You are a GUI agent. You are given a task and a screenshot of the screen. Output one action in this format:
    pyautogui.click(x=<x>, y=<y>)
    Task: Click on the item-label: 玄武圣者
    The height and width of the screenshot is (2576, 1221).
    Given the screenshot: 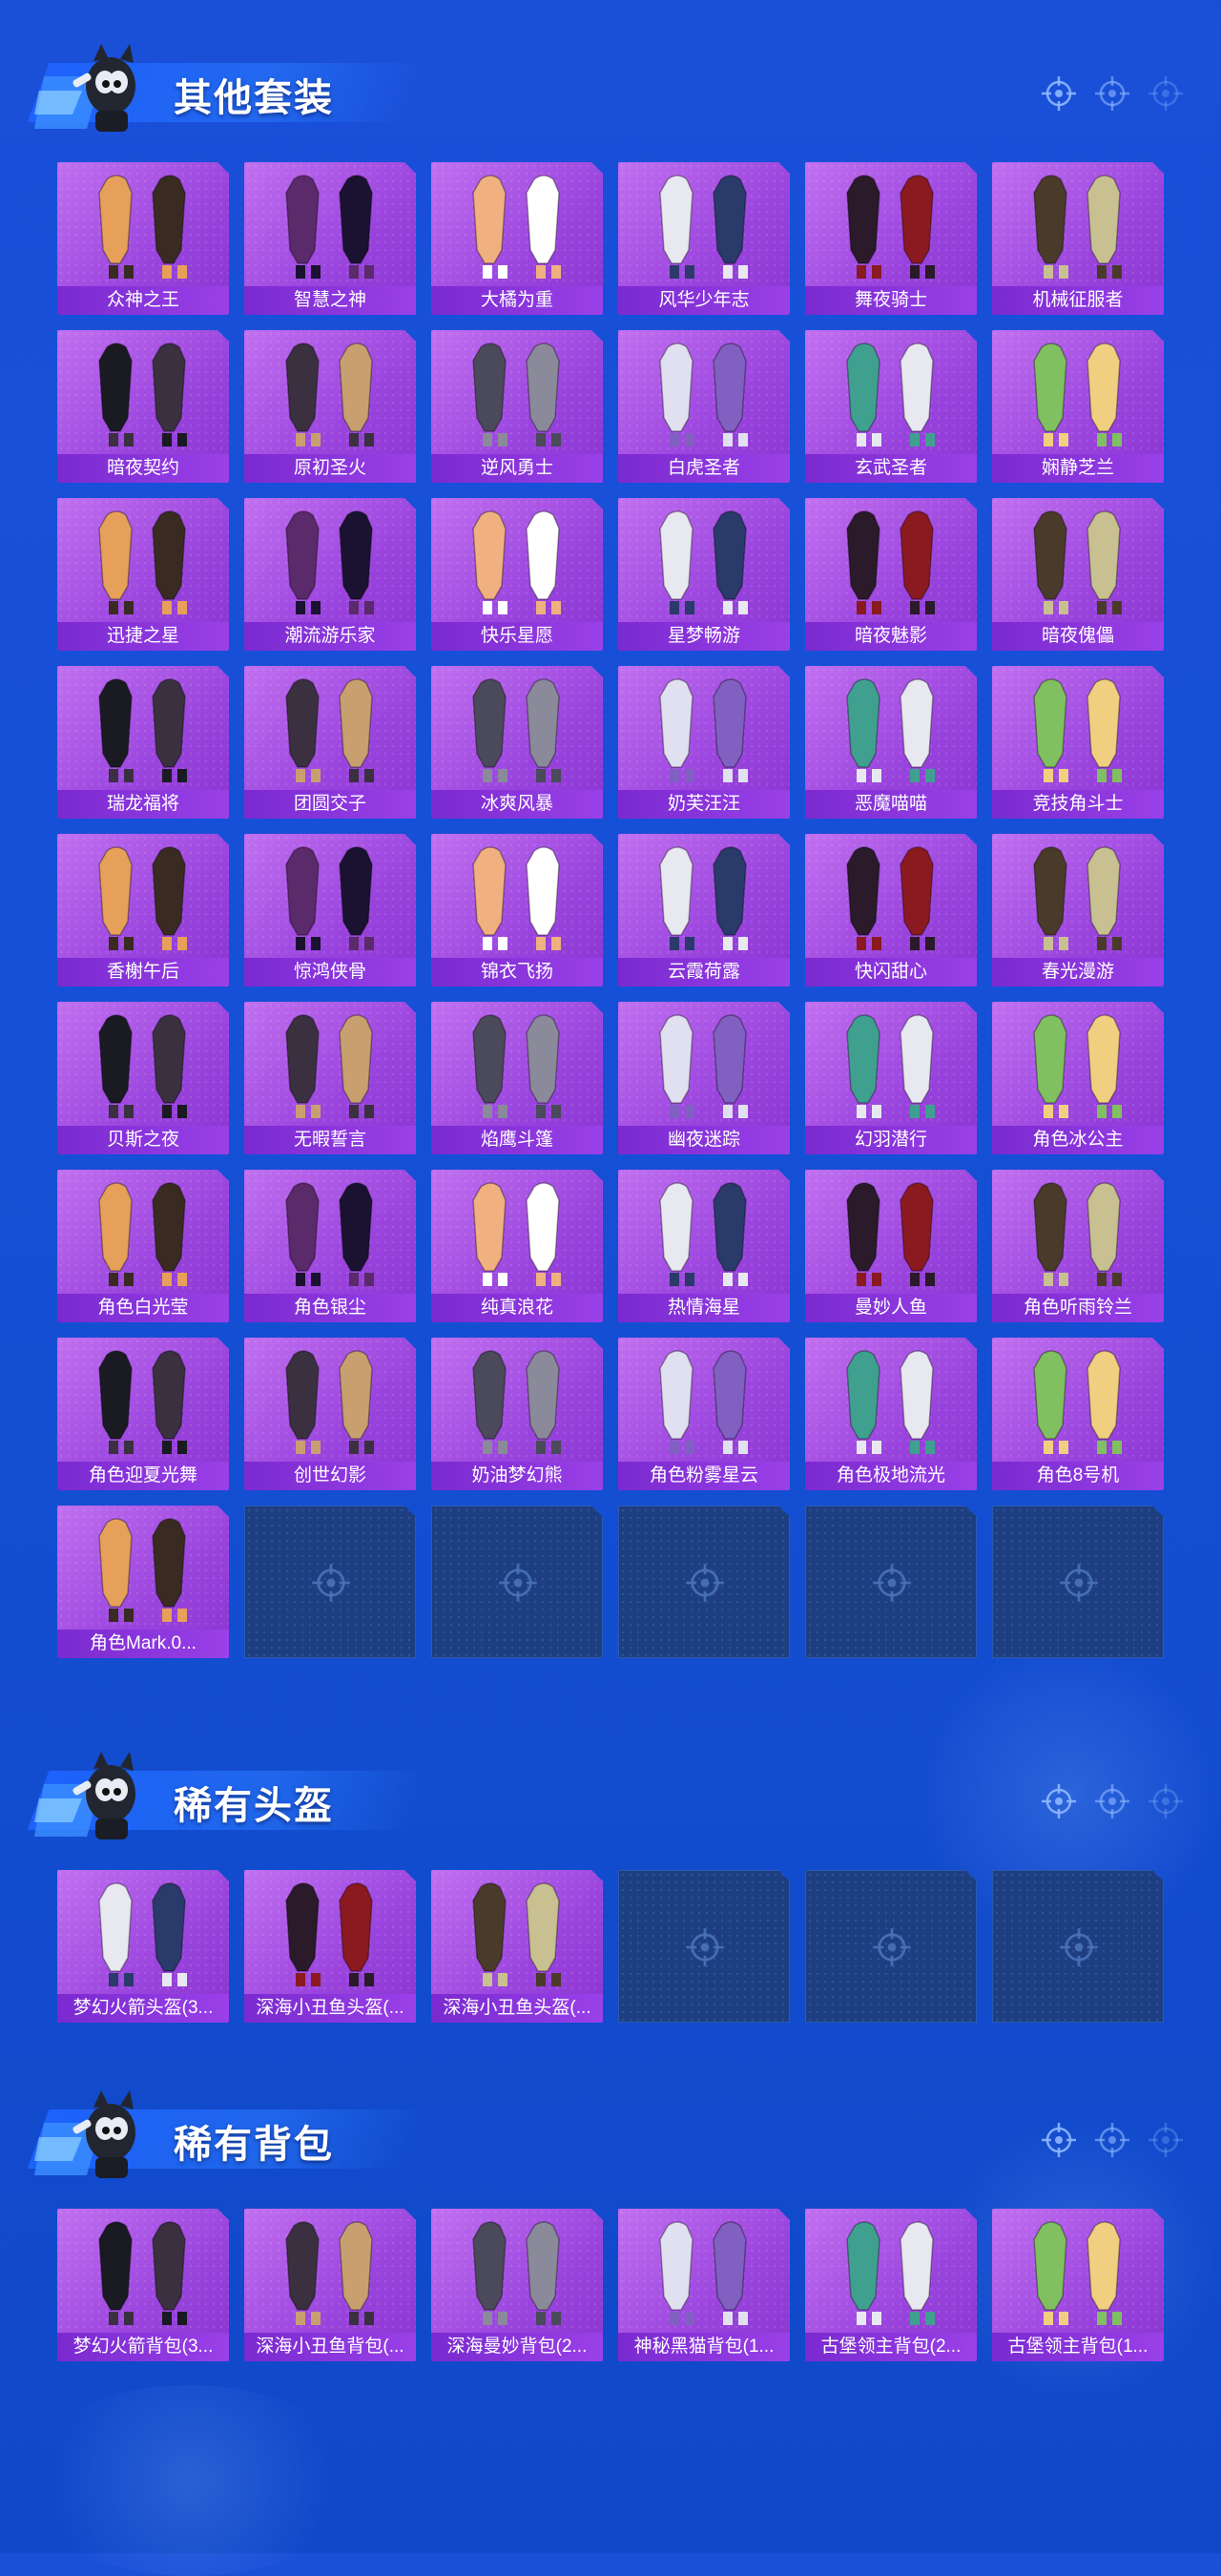 What is the action you would take?
    pyautogui.click(x=891, y=468)
    